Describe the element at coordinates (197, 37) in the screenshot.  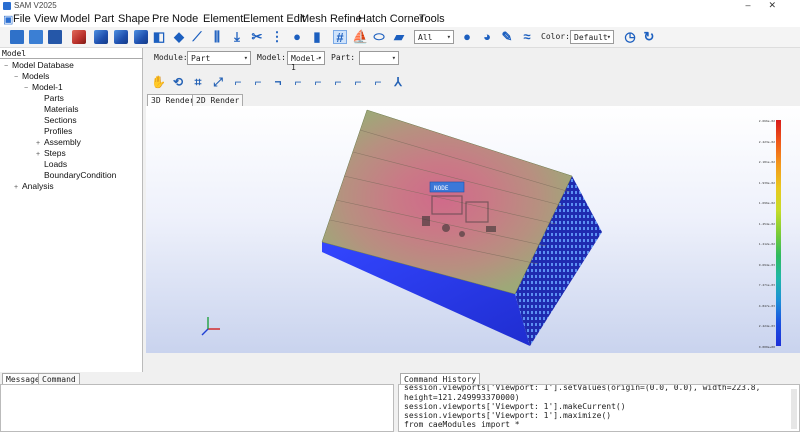
I see `diagonal-line-icon: ⟋` at that location.